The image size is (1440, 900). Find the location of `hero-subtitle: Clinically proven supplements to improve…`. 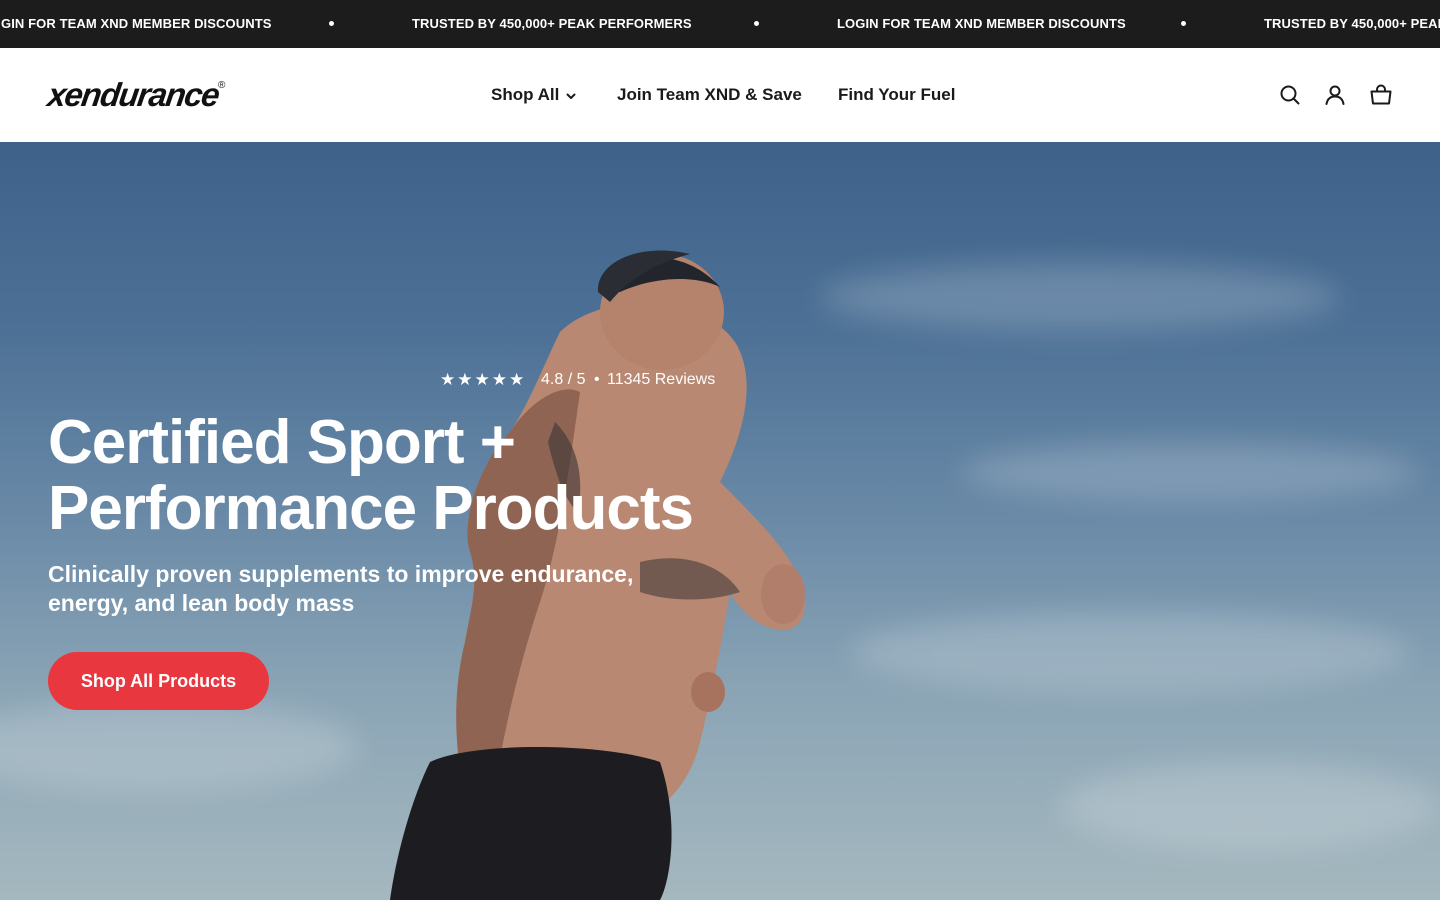

hero-subtitle: Clinically proven supplements to improve… is located at coordinates (341, 588).